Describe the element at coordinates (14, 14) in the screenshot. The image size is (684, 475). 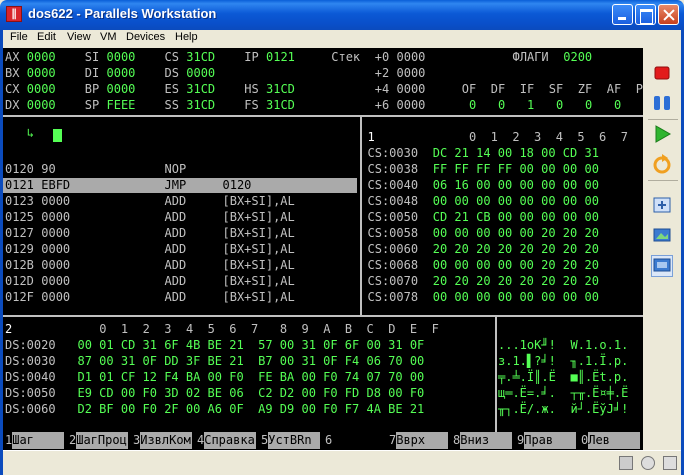
I see `parallels-app-icon: ∥` at that location.